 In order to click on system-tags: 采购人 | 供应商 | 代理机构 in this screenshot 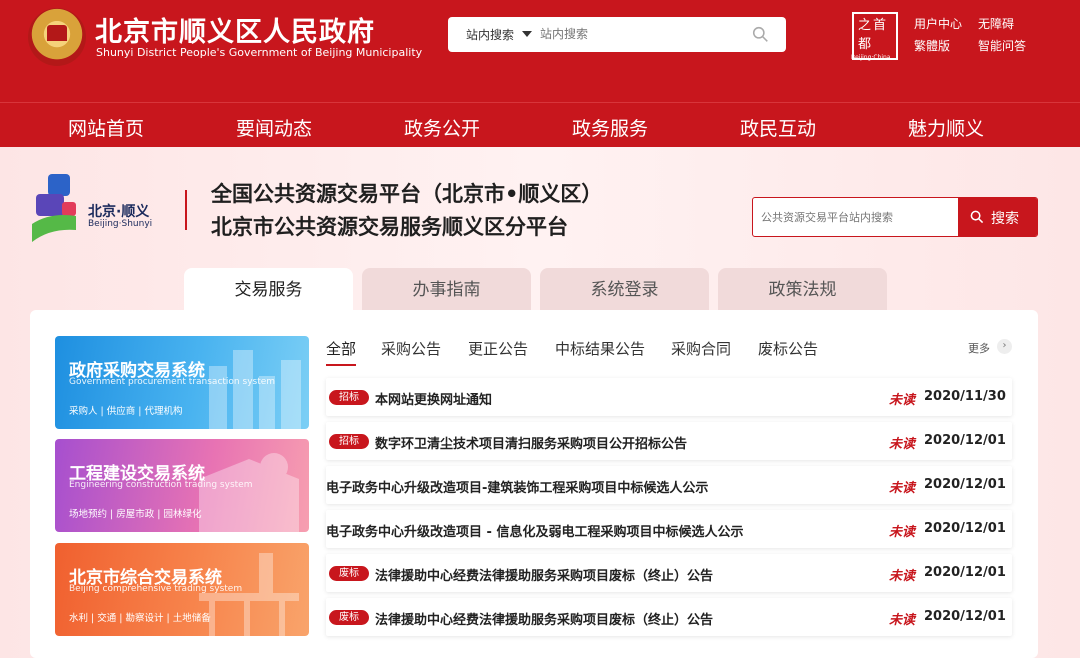, I will do `click(126, 411)`.